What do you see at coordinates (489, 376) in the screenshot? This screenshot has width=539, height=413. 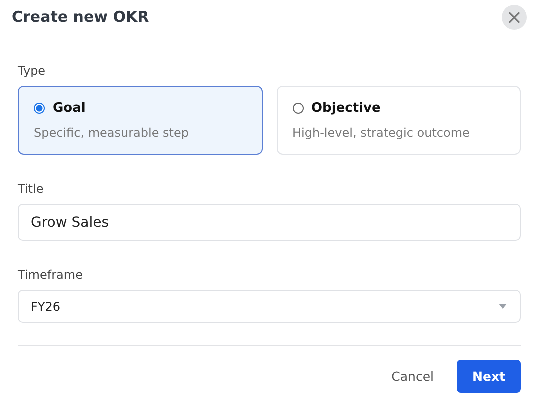 I see `next-button: Next` at bounding box center [489, 376].